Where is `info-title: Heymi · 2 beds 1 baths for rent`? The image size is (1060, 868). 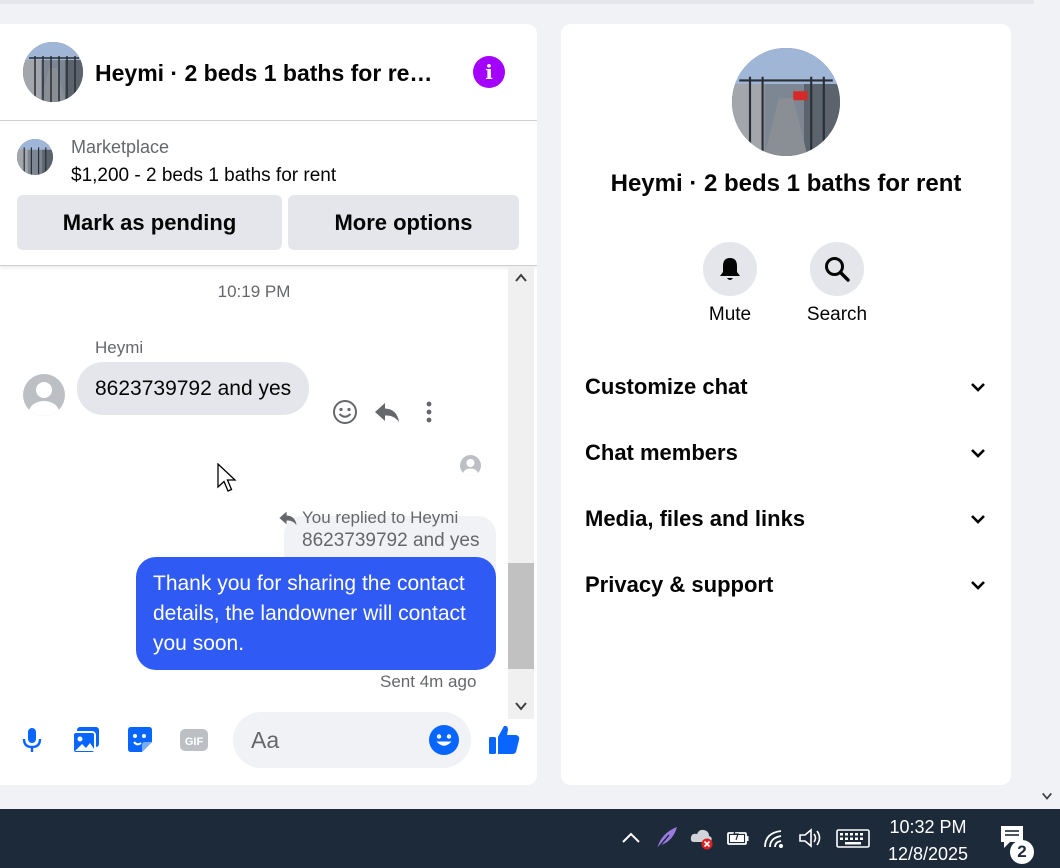
info-title: Heymi · 2 beds 1 baths for rent is located at coordinates (786, 183).